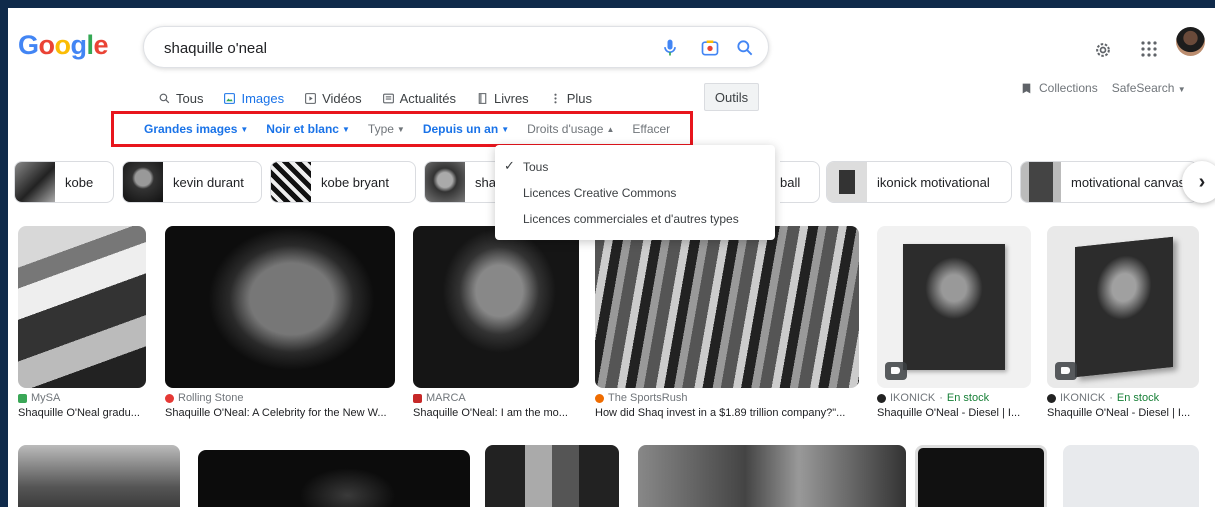 The image size is (1215, 507). Describe the element at coordinates (610, 129) in the screenshot. I see `chevron-up-icon: ▲` at that location.